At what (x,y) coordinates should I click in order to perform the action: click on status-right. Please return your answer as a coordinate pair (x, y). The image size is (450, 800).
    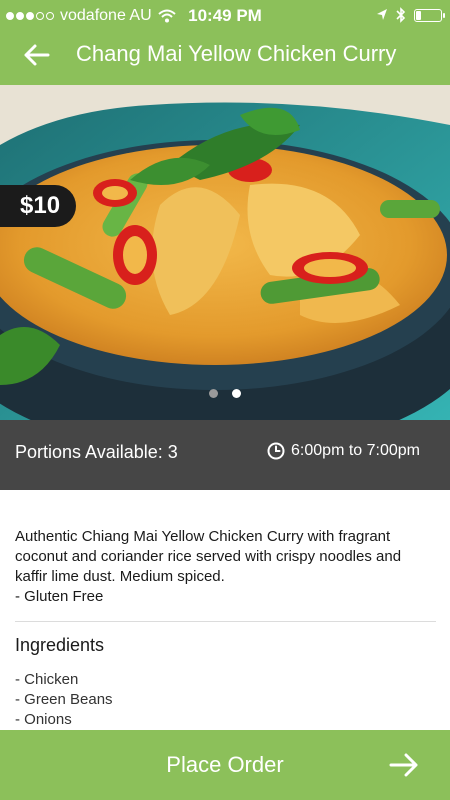
    Looking at the image, I should click on (410, 15).